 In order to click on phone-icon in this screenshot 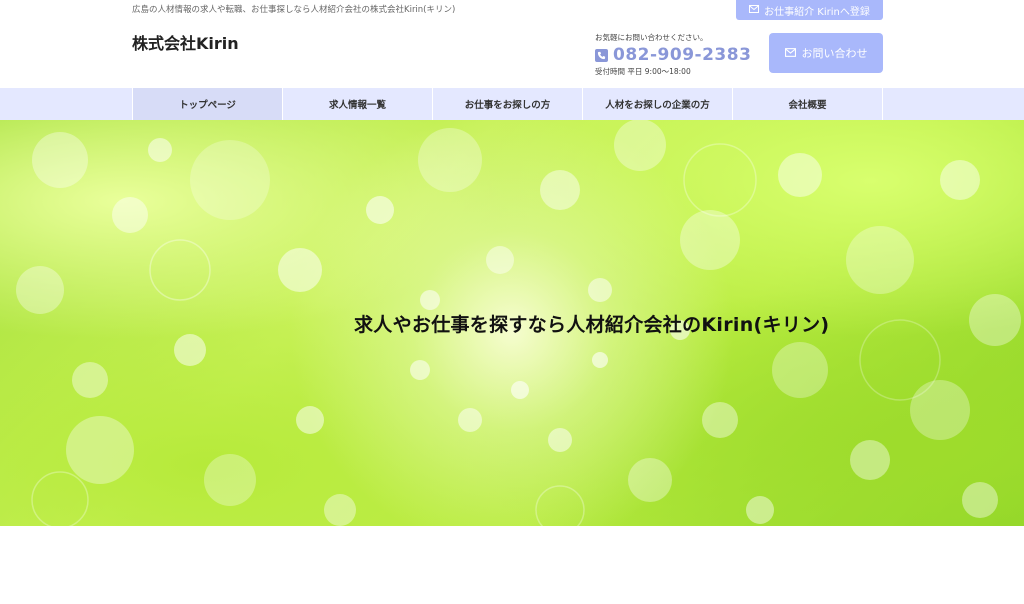, I will do `click(601, 55)`.